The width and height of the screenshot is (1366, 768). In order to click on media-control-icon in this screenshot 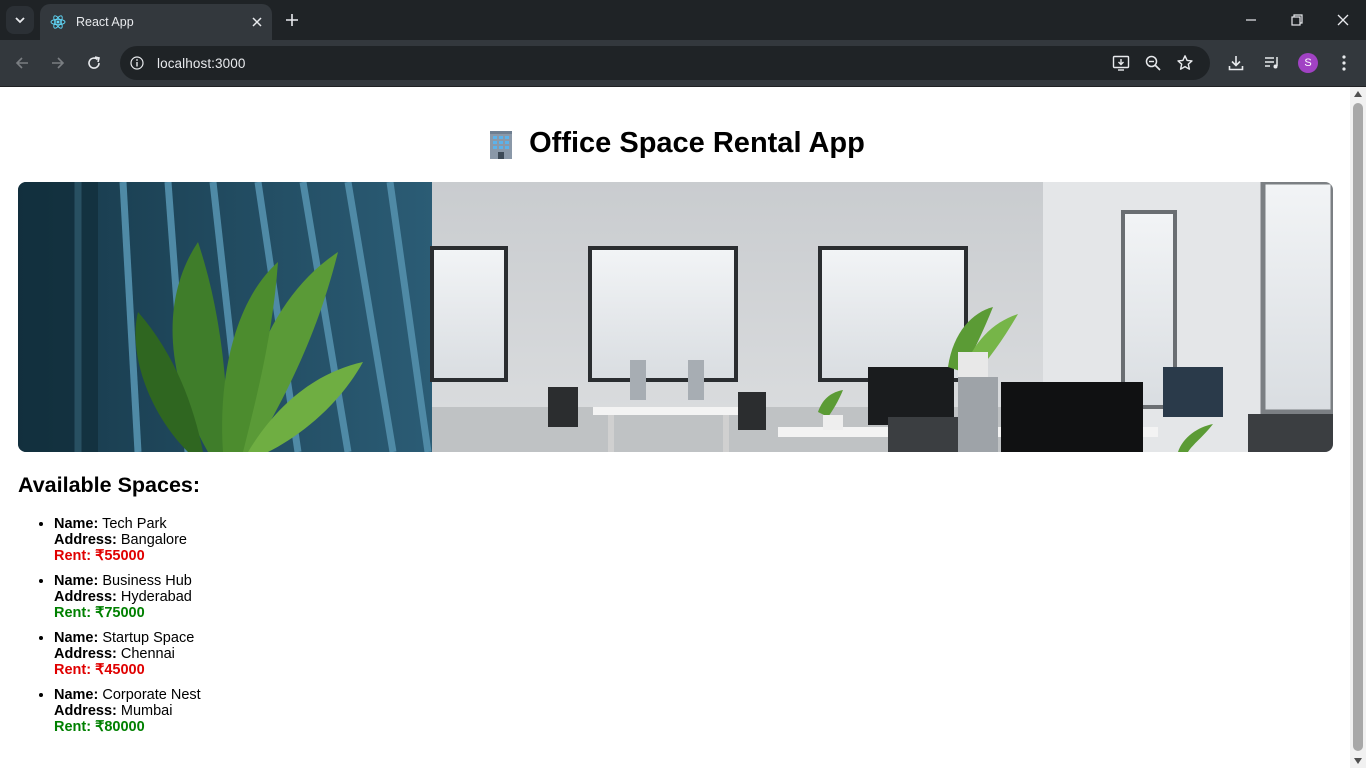, I will do `click(1272, 63)`.